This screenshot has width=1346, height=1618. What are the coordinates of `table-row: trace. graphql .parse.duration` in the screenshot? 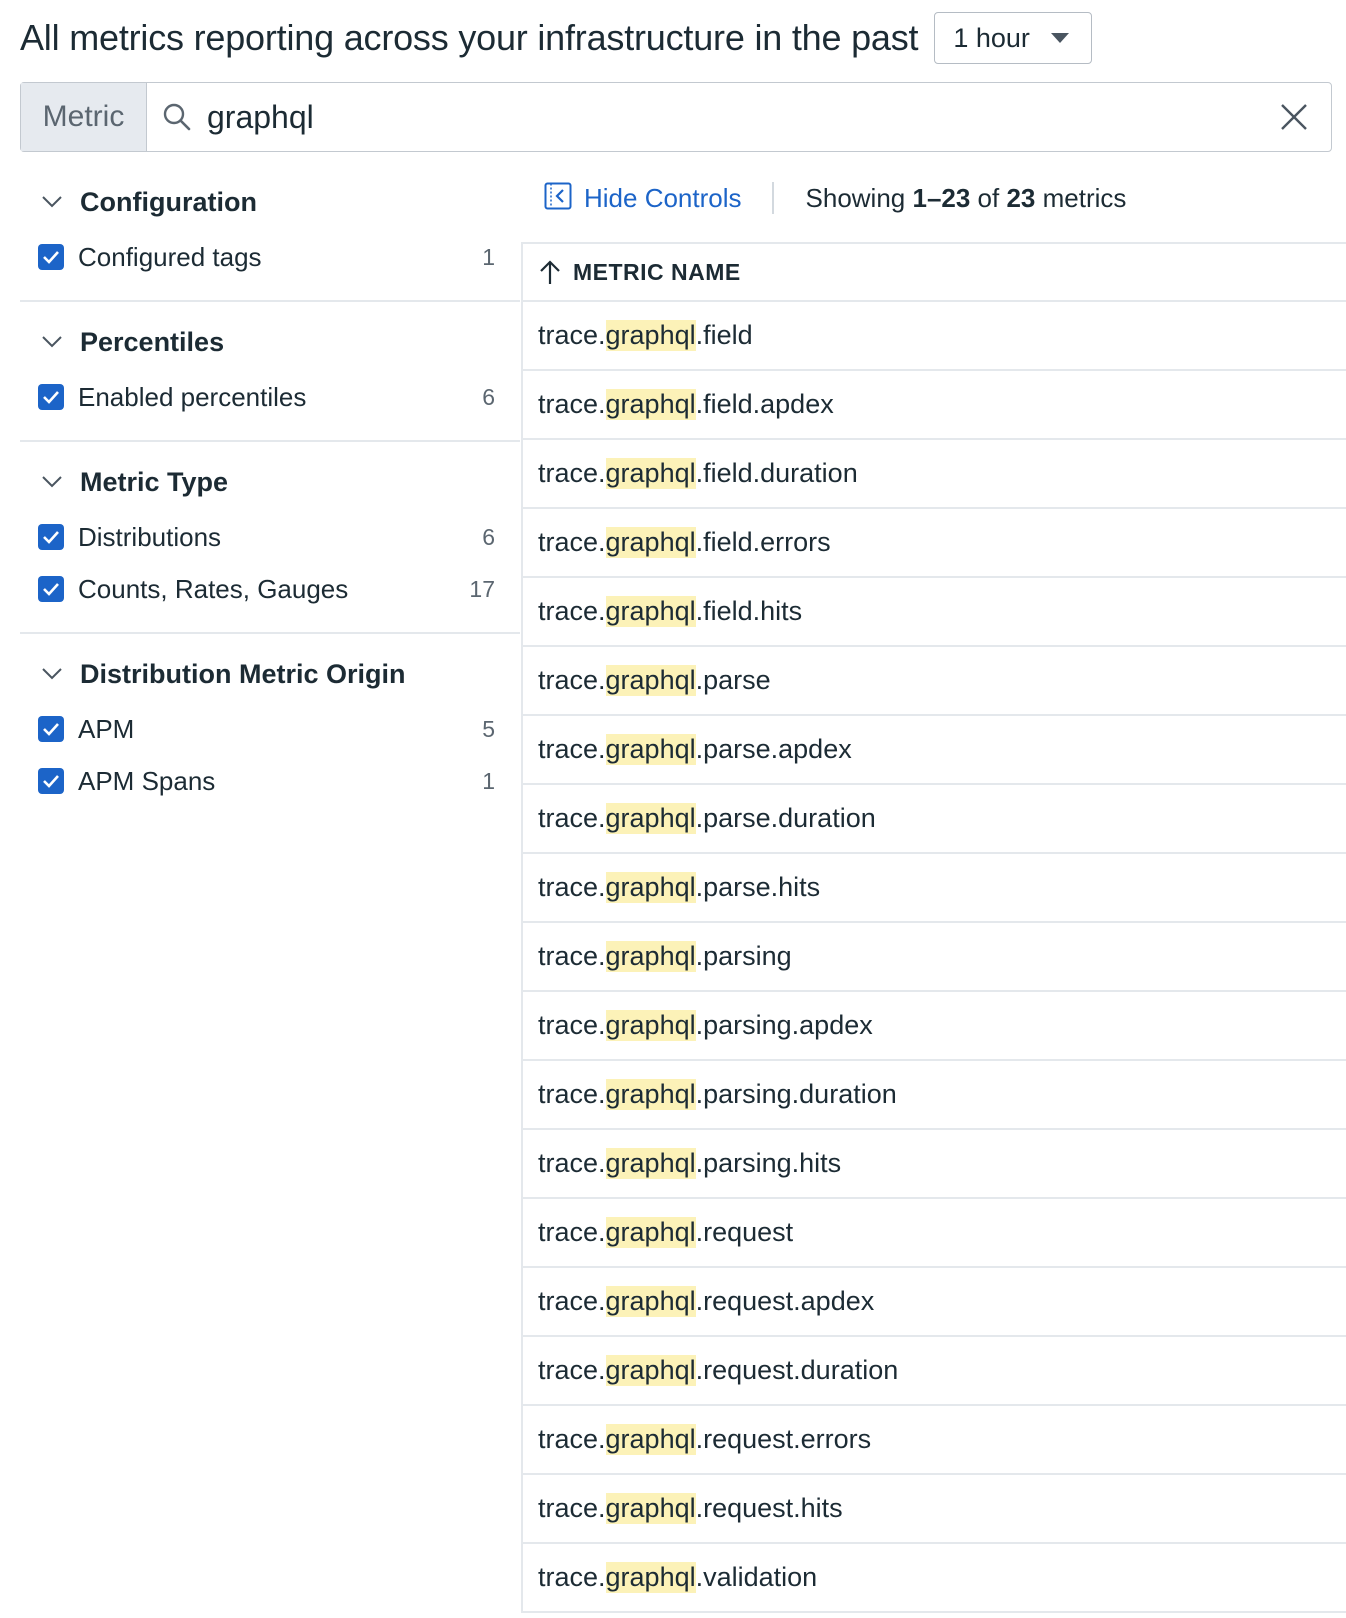 It's located at (934, 819).